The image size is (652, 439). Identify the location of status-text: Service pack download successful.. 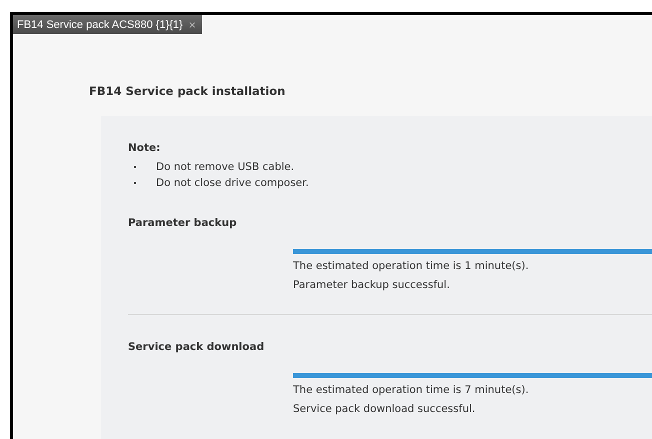
(384, 409).